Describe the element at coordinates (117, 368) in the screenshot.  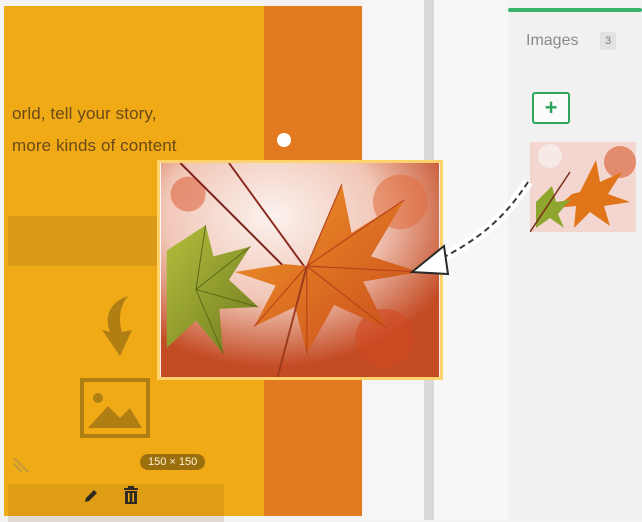
I see `image-placeholder-icon` at that location.